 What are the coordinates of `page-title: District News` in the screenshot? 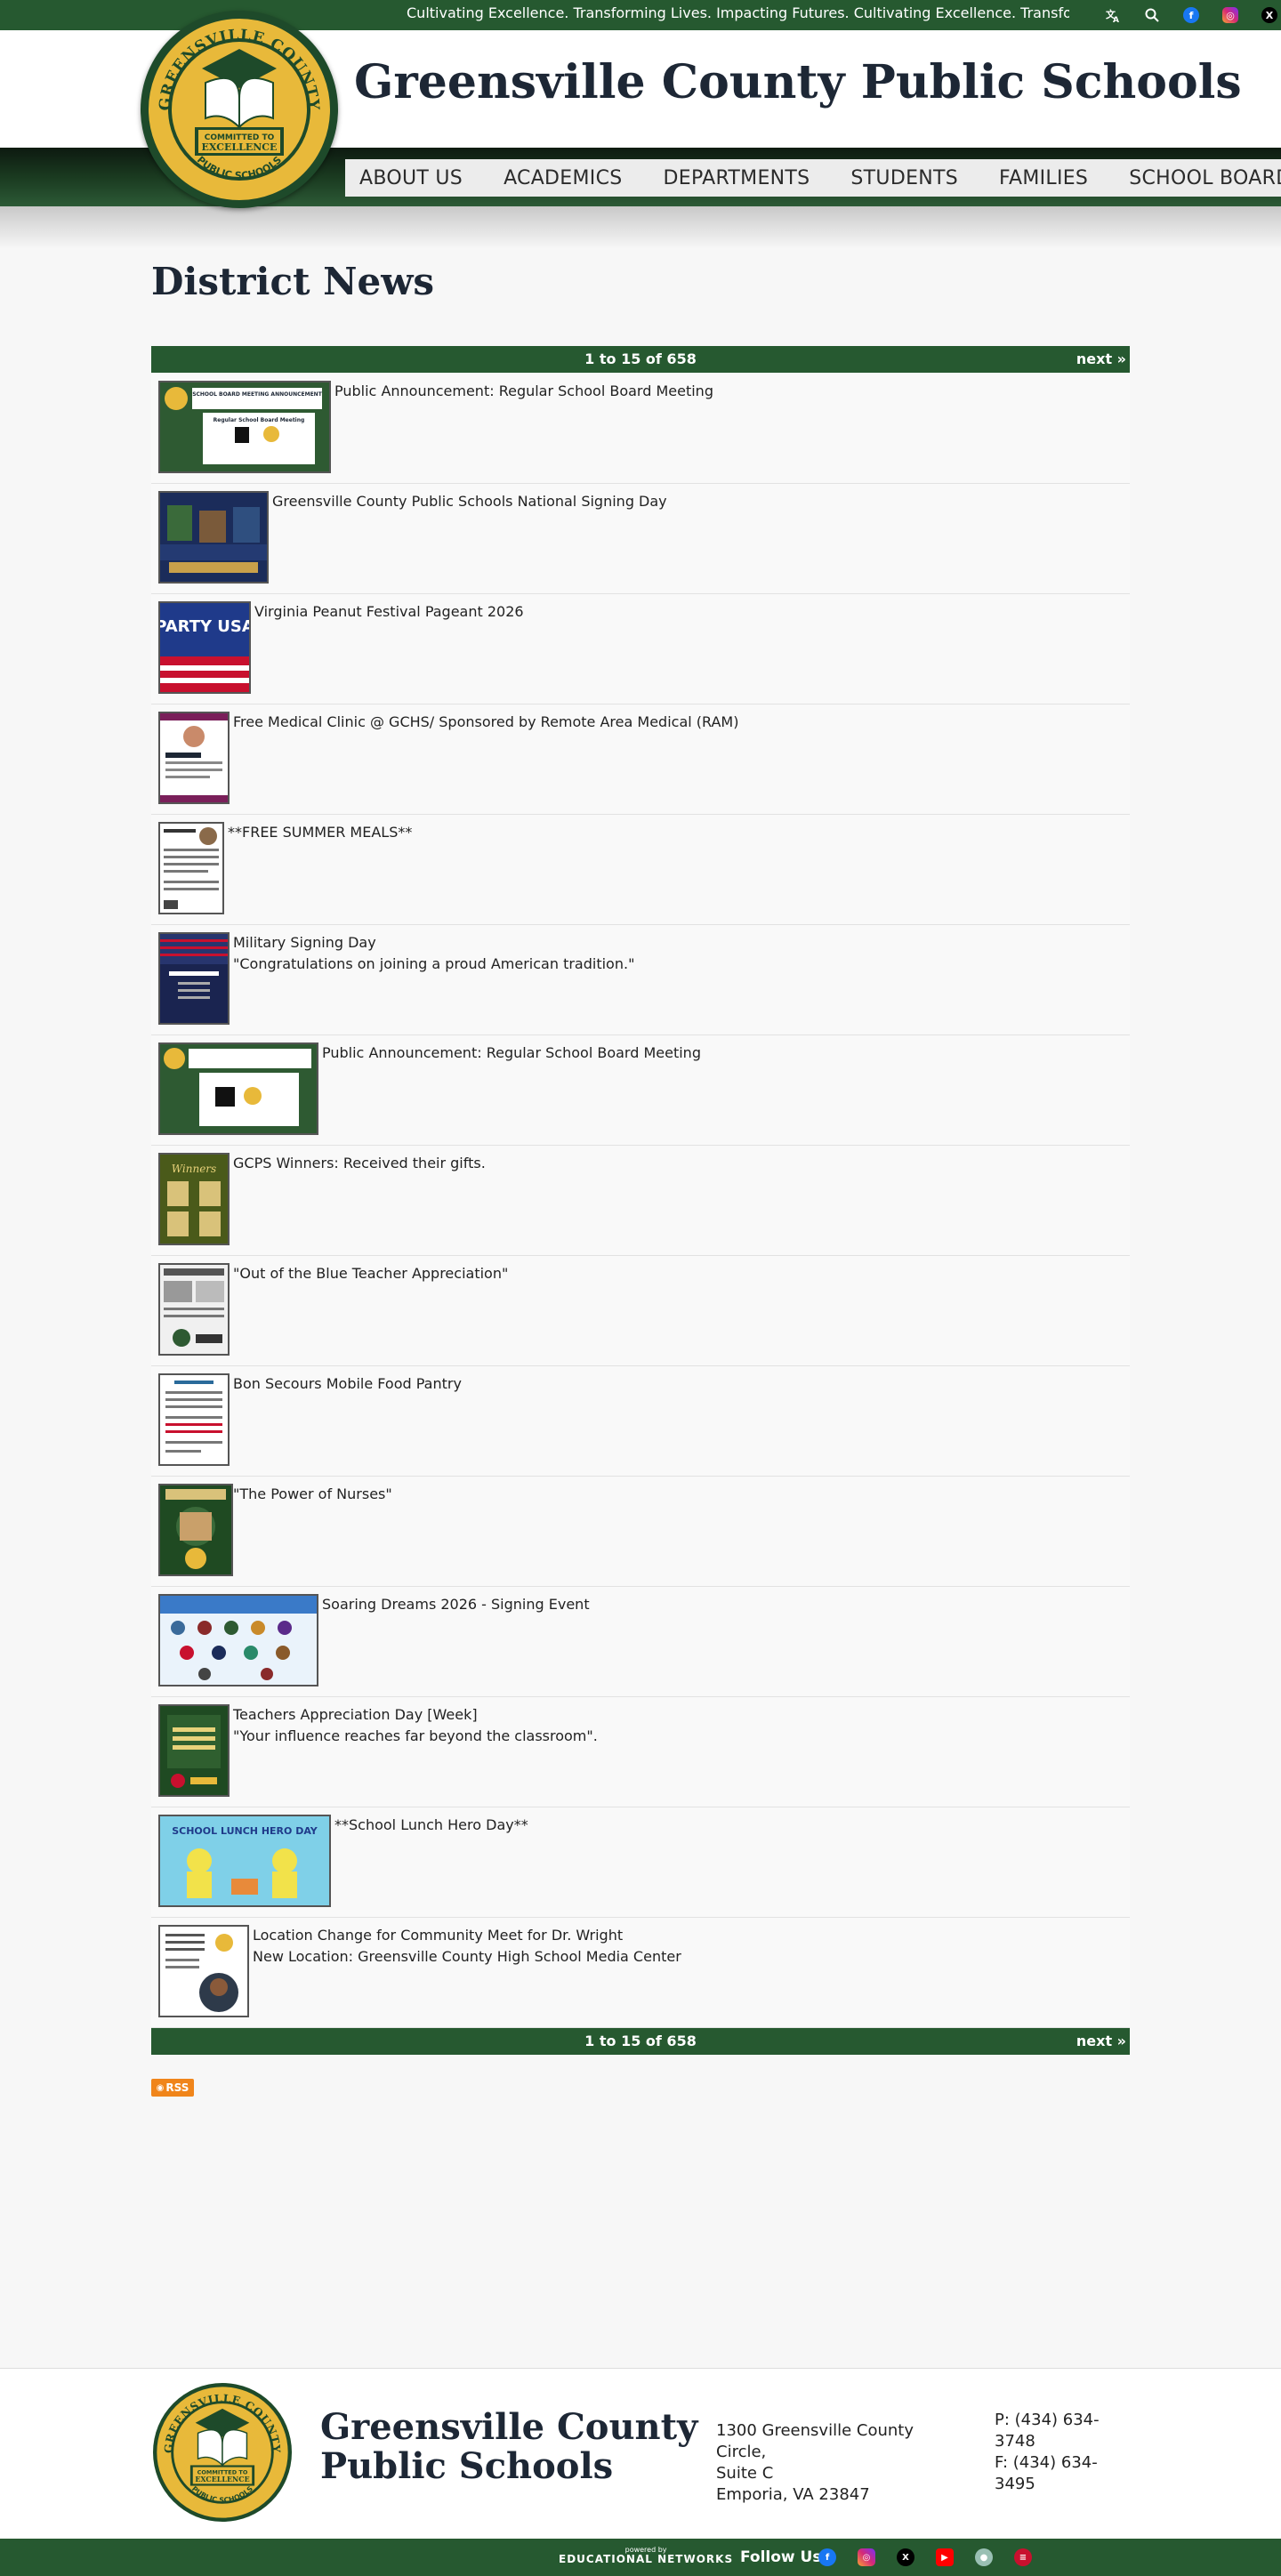 It's located at (293, 281).